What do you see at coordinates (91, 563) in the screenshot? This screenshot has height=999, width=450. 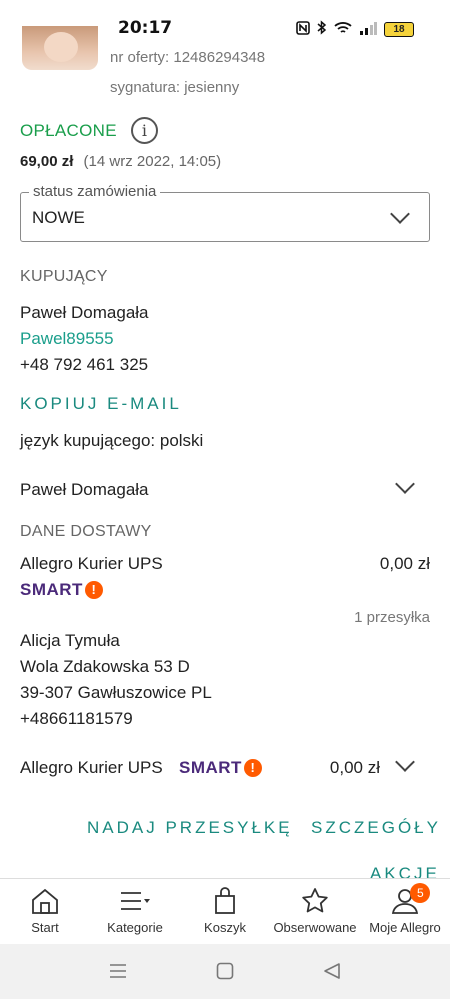 I see `delivery-method: Allegro Kurier UPS` at bounding box center [91, 563].